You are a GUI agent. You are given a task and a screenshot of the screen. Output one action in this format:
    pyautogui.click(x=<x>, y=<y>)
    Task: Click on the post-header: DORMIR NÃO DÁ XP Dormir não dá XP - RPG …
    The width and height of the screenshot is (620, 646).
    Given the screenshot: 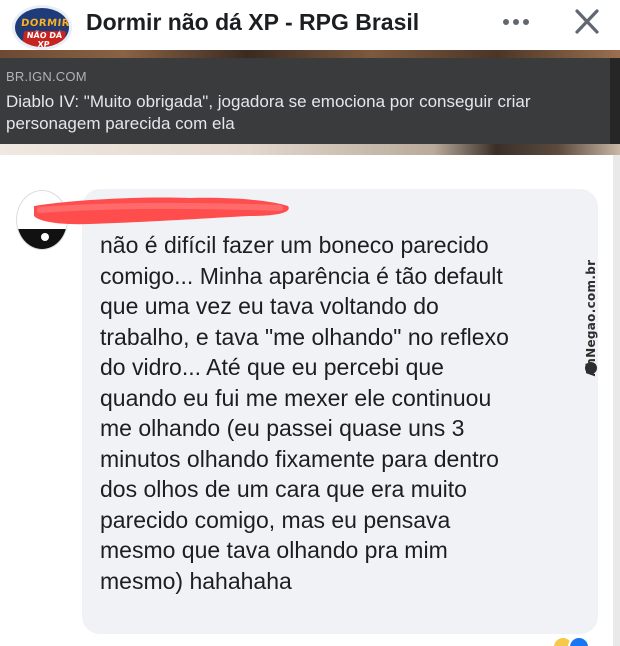 What is the action you would take?
    pyautogui.click(x=310, y=25)
    